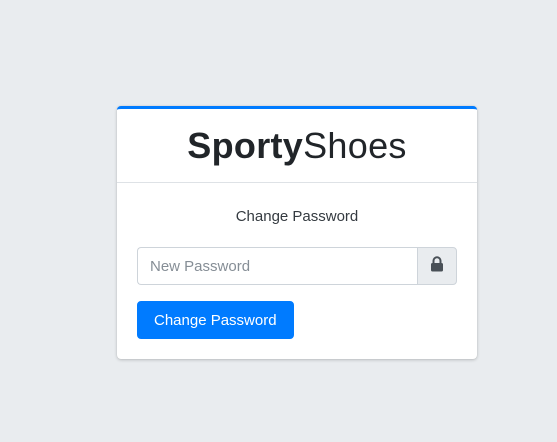 The width and height of the screenshot is (557, 442). I want to click on change-password-button: Change Password, so click(215, 320).